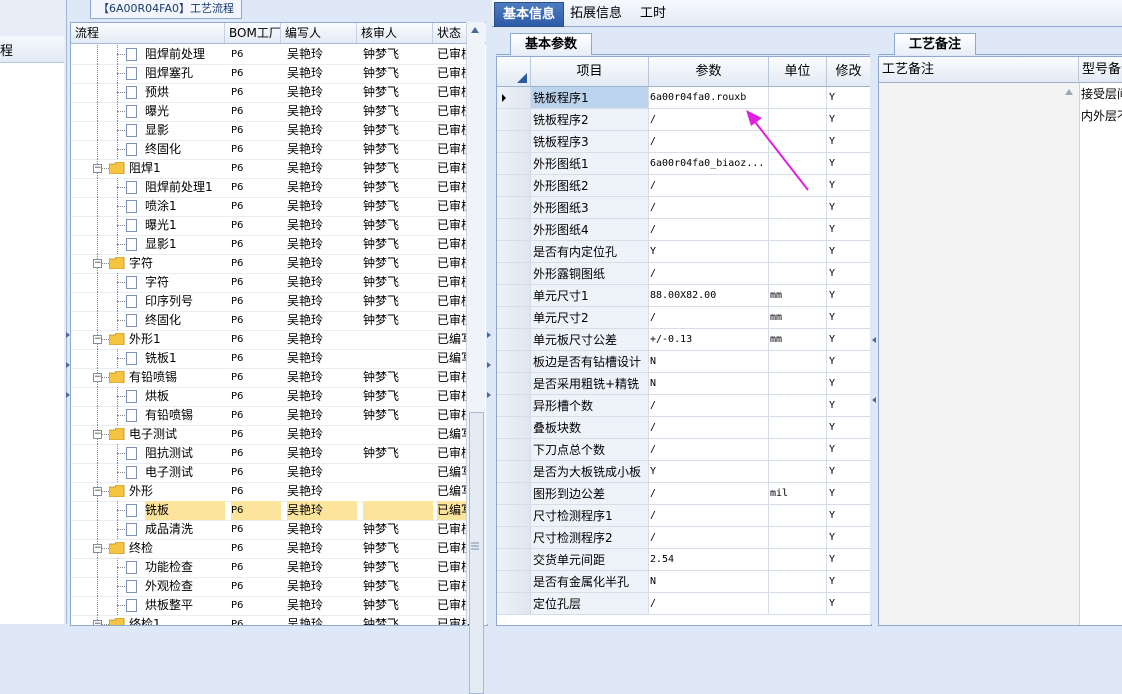 This screenshot has width=1122, height=694. I want to click on process-tree-row: − 外形 P6 吴艳玲 已编写, so click(270, 492).